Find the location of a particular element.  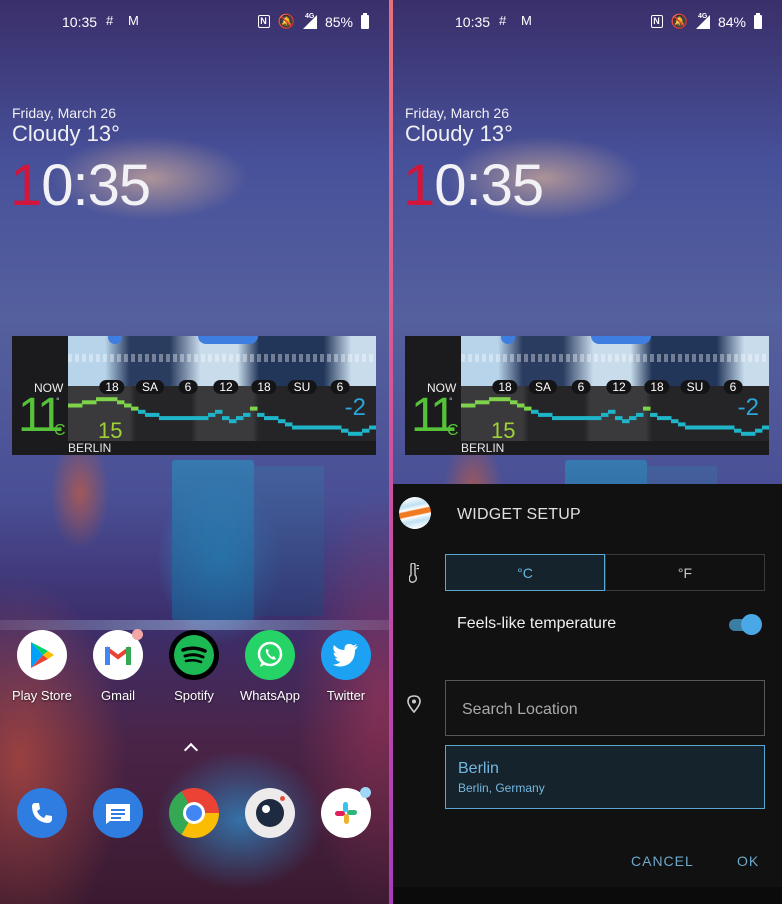

dock-phone is located at coordinates (42, 813).